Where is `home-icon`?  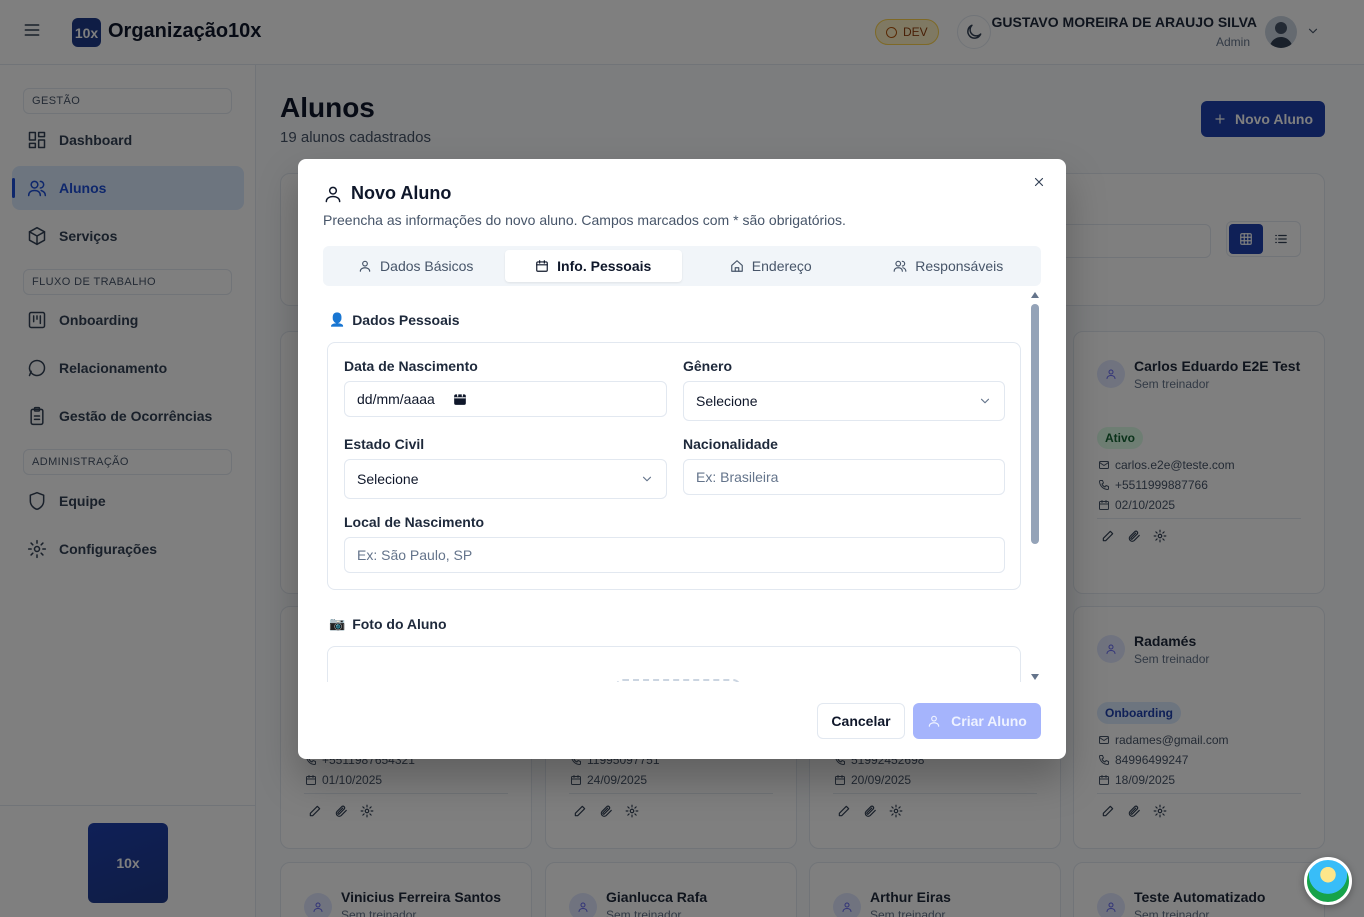 home-icon is located at coordinates (736, 266).